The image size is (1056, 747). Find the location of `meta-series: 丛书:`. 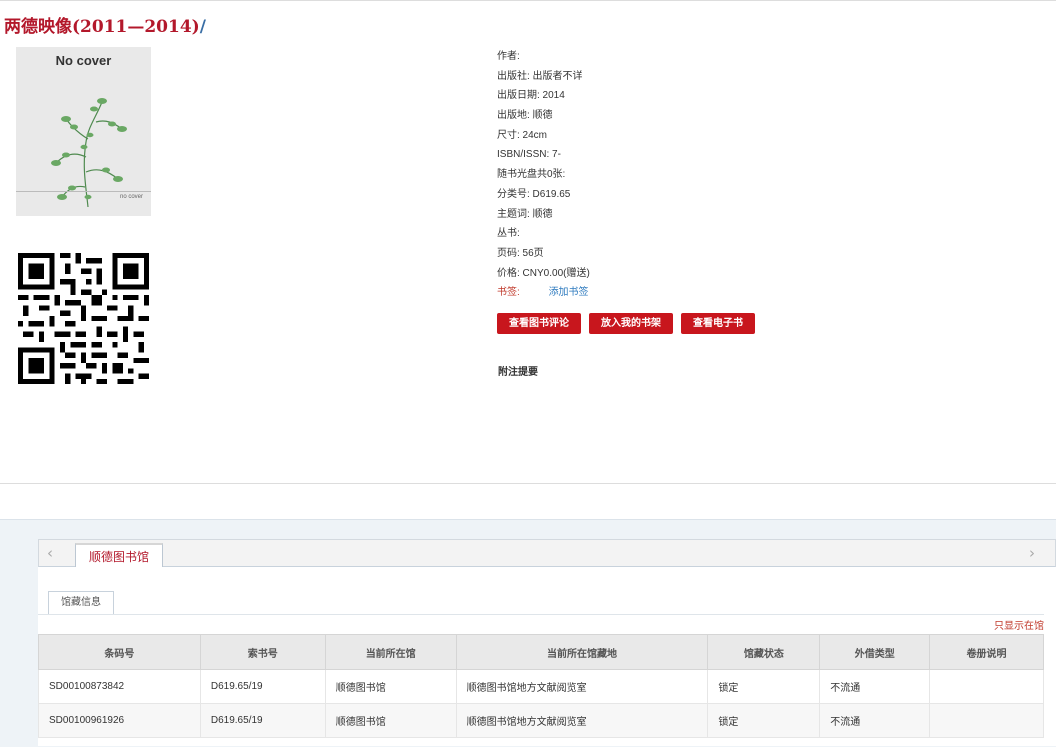

meta-series: 丛书: is located at coordinates (508, 234).